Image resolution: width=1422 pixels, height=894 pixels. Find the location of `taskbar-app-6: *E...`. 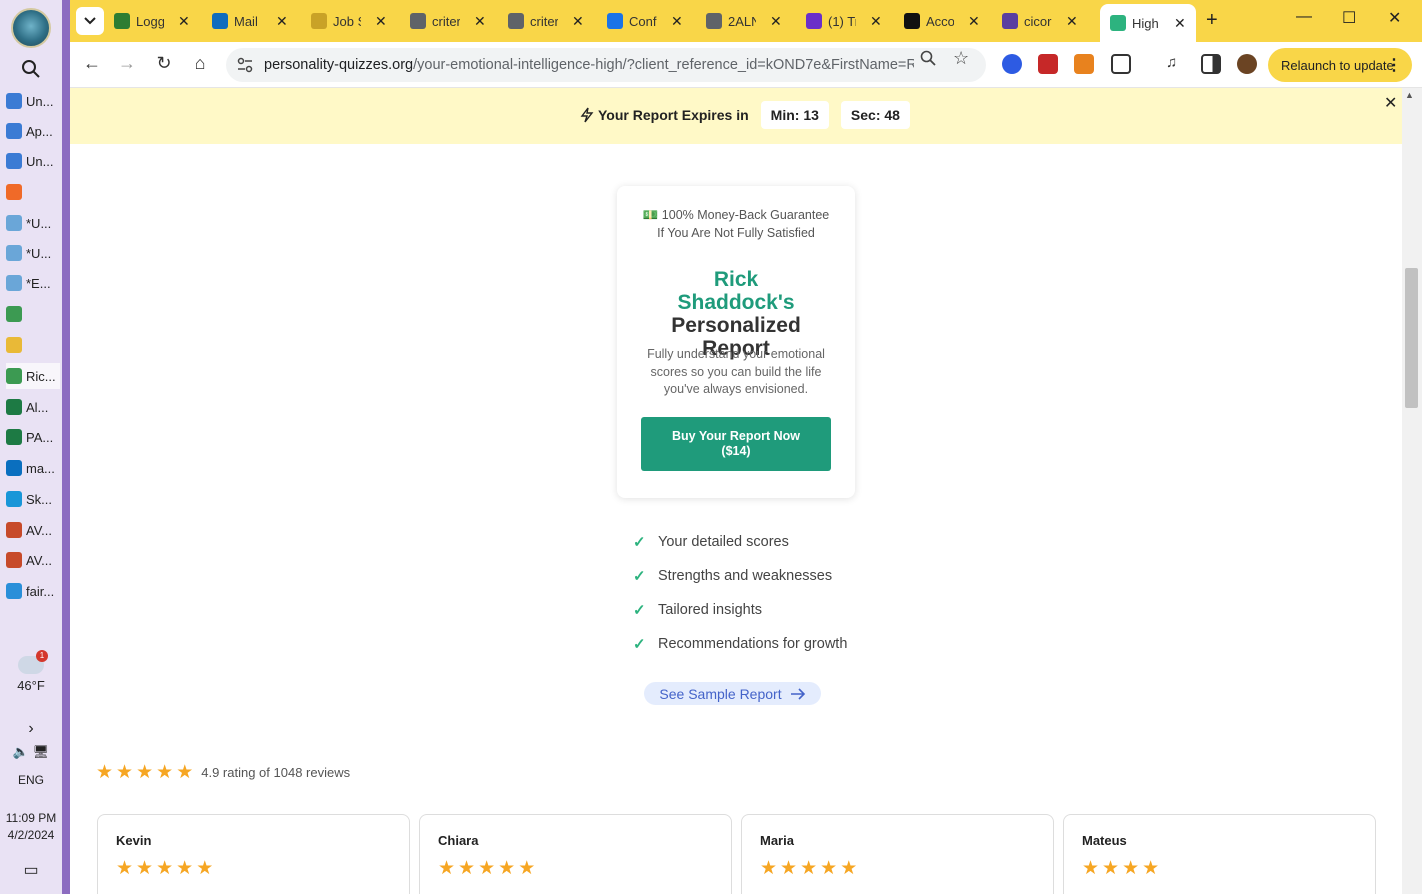

taskbar-app-6: *E... is located at coordinates (33, 283).